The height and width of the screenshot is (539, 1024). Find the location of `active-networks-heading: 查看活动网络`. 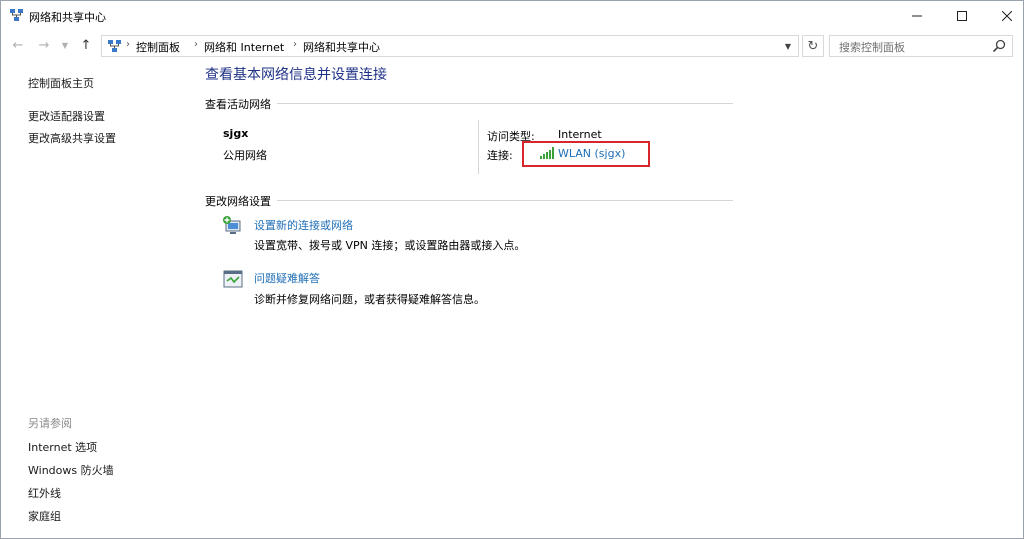

active-networks-heading: 查看活动网络 is located at coordinates (238, 104).